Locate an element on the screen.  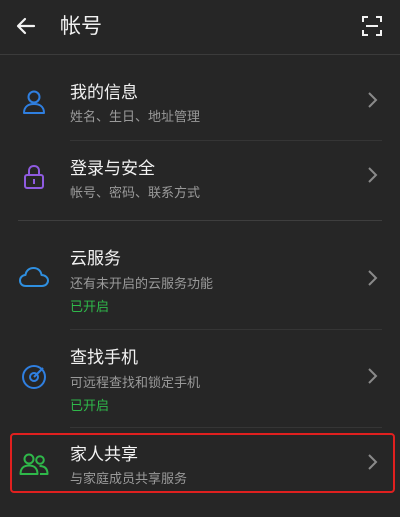
item-subtitle: 还有未开启的云服务功能 is located at coordinates (142, 284).